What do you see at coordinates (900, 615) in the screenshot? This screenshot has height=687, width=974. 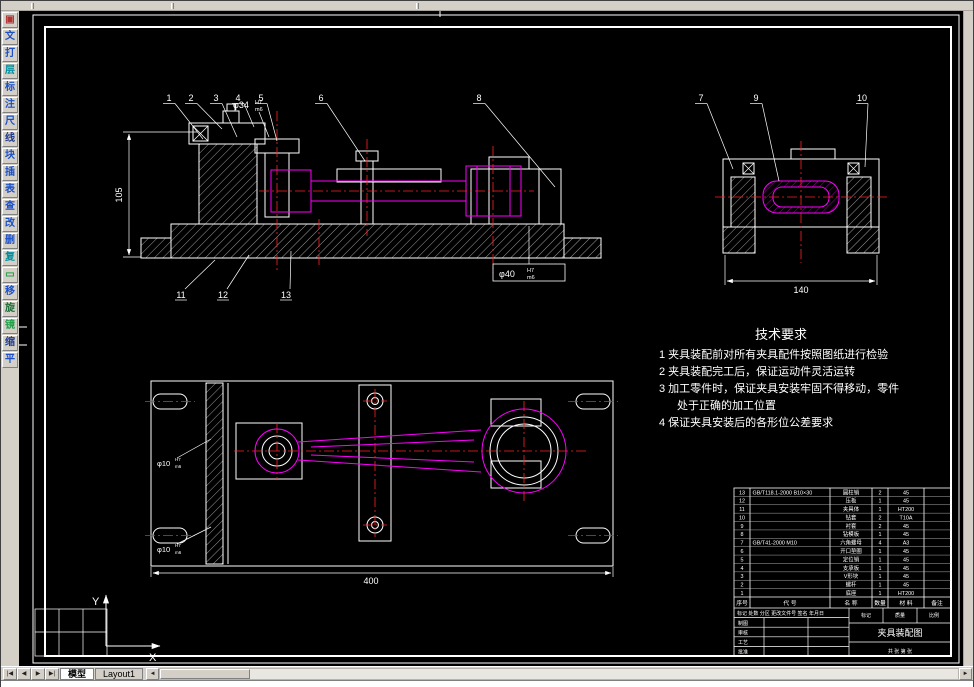 I see `titleblock-weight-cell: 质量` at bounding box center [900, 615].